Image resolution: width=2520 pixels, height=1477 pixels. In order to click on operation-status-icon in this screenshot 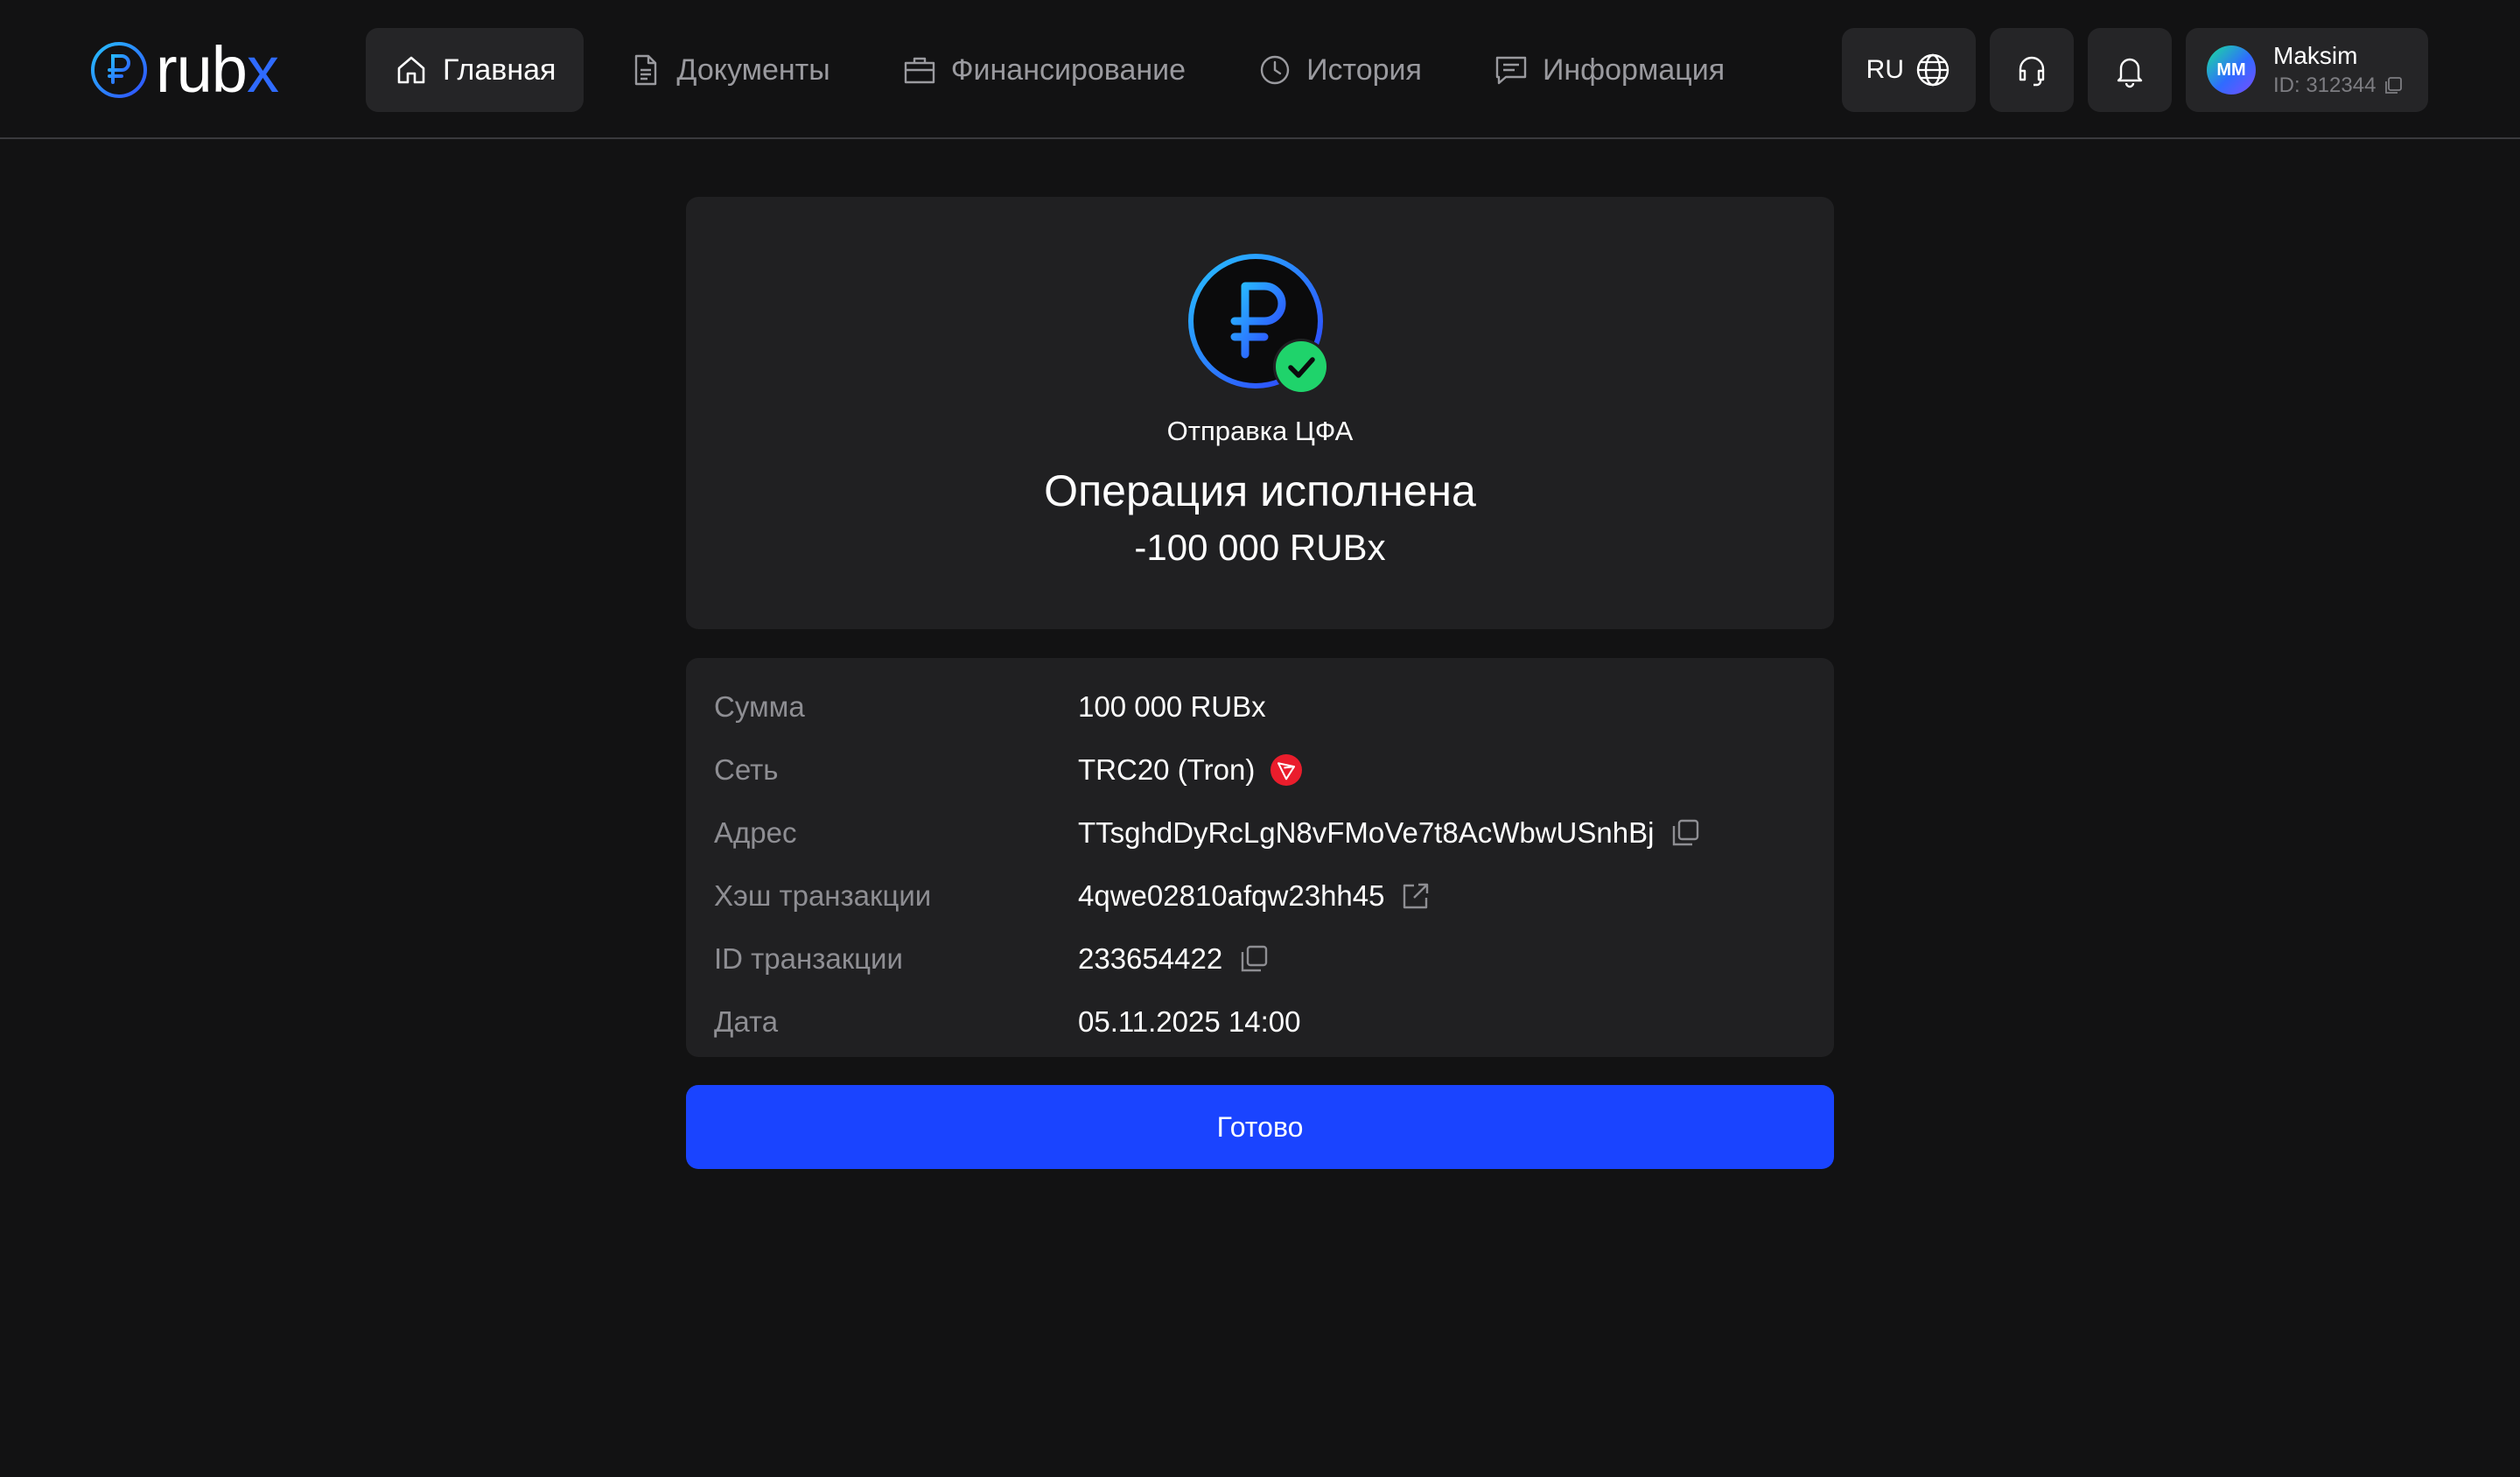, I will do `click(1260, 325)`.